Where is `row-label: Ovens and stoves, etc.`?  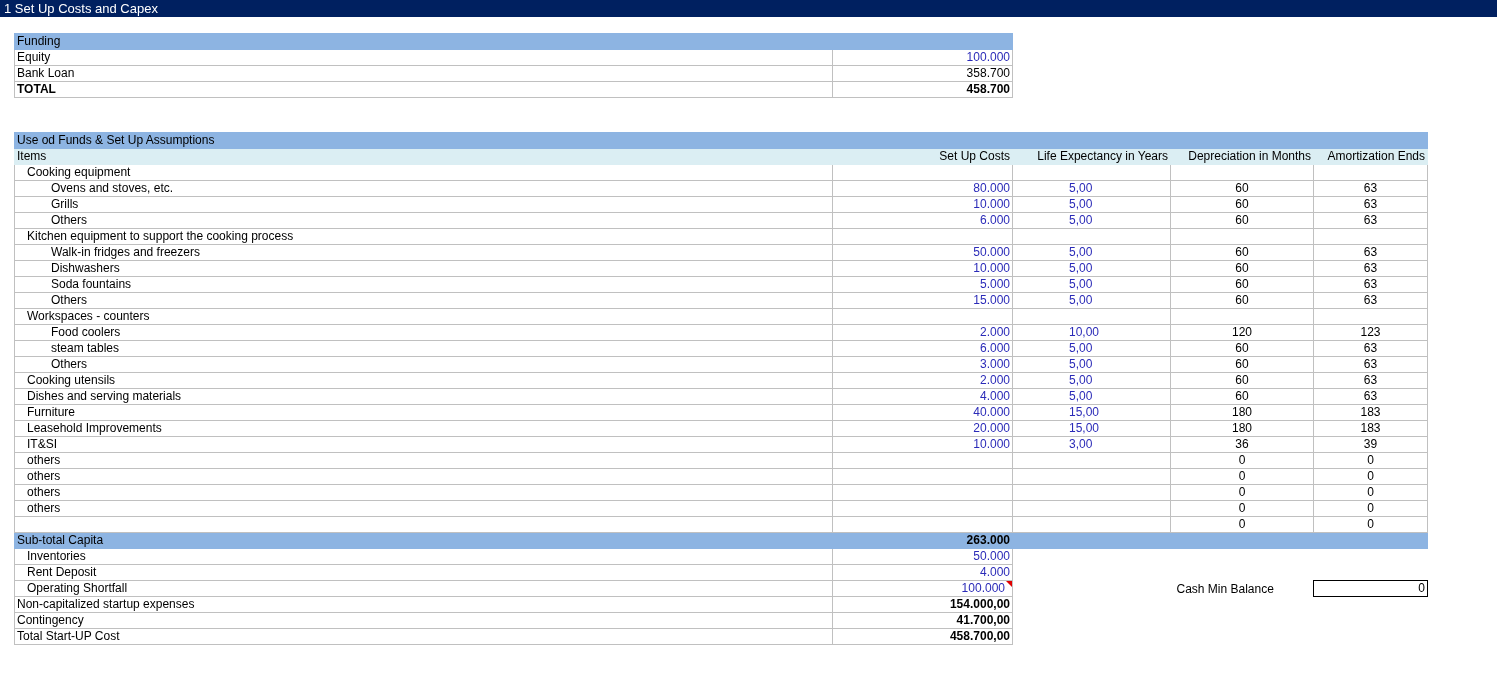 row-label: Ovens and stoves, etc. is located at coordinates (423, 188).